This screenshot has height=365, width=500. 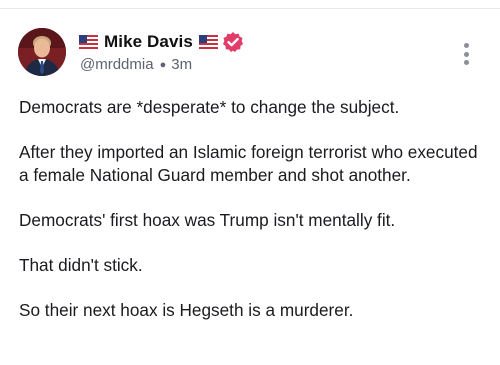 I want to click on more-options-icon, so click(x=466, y=54).